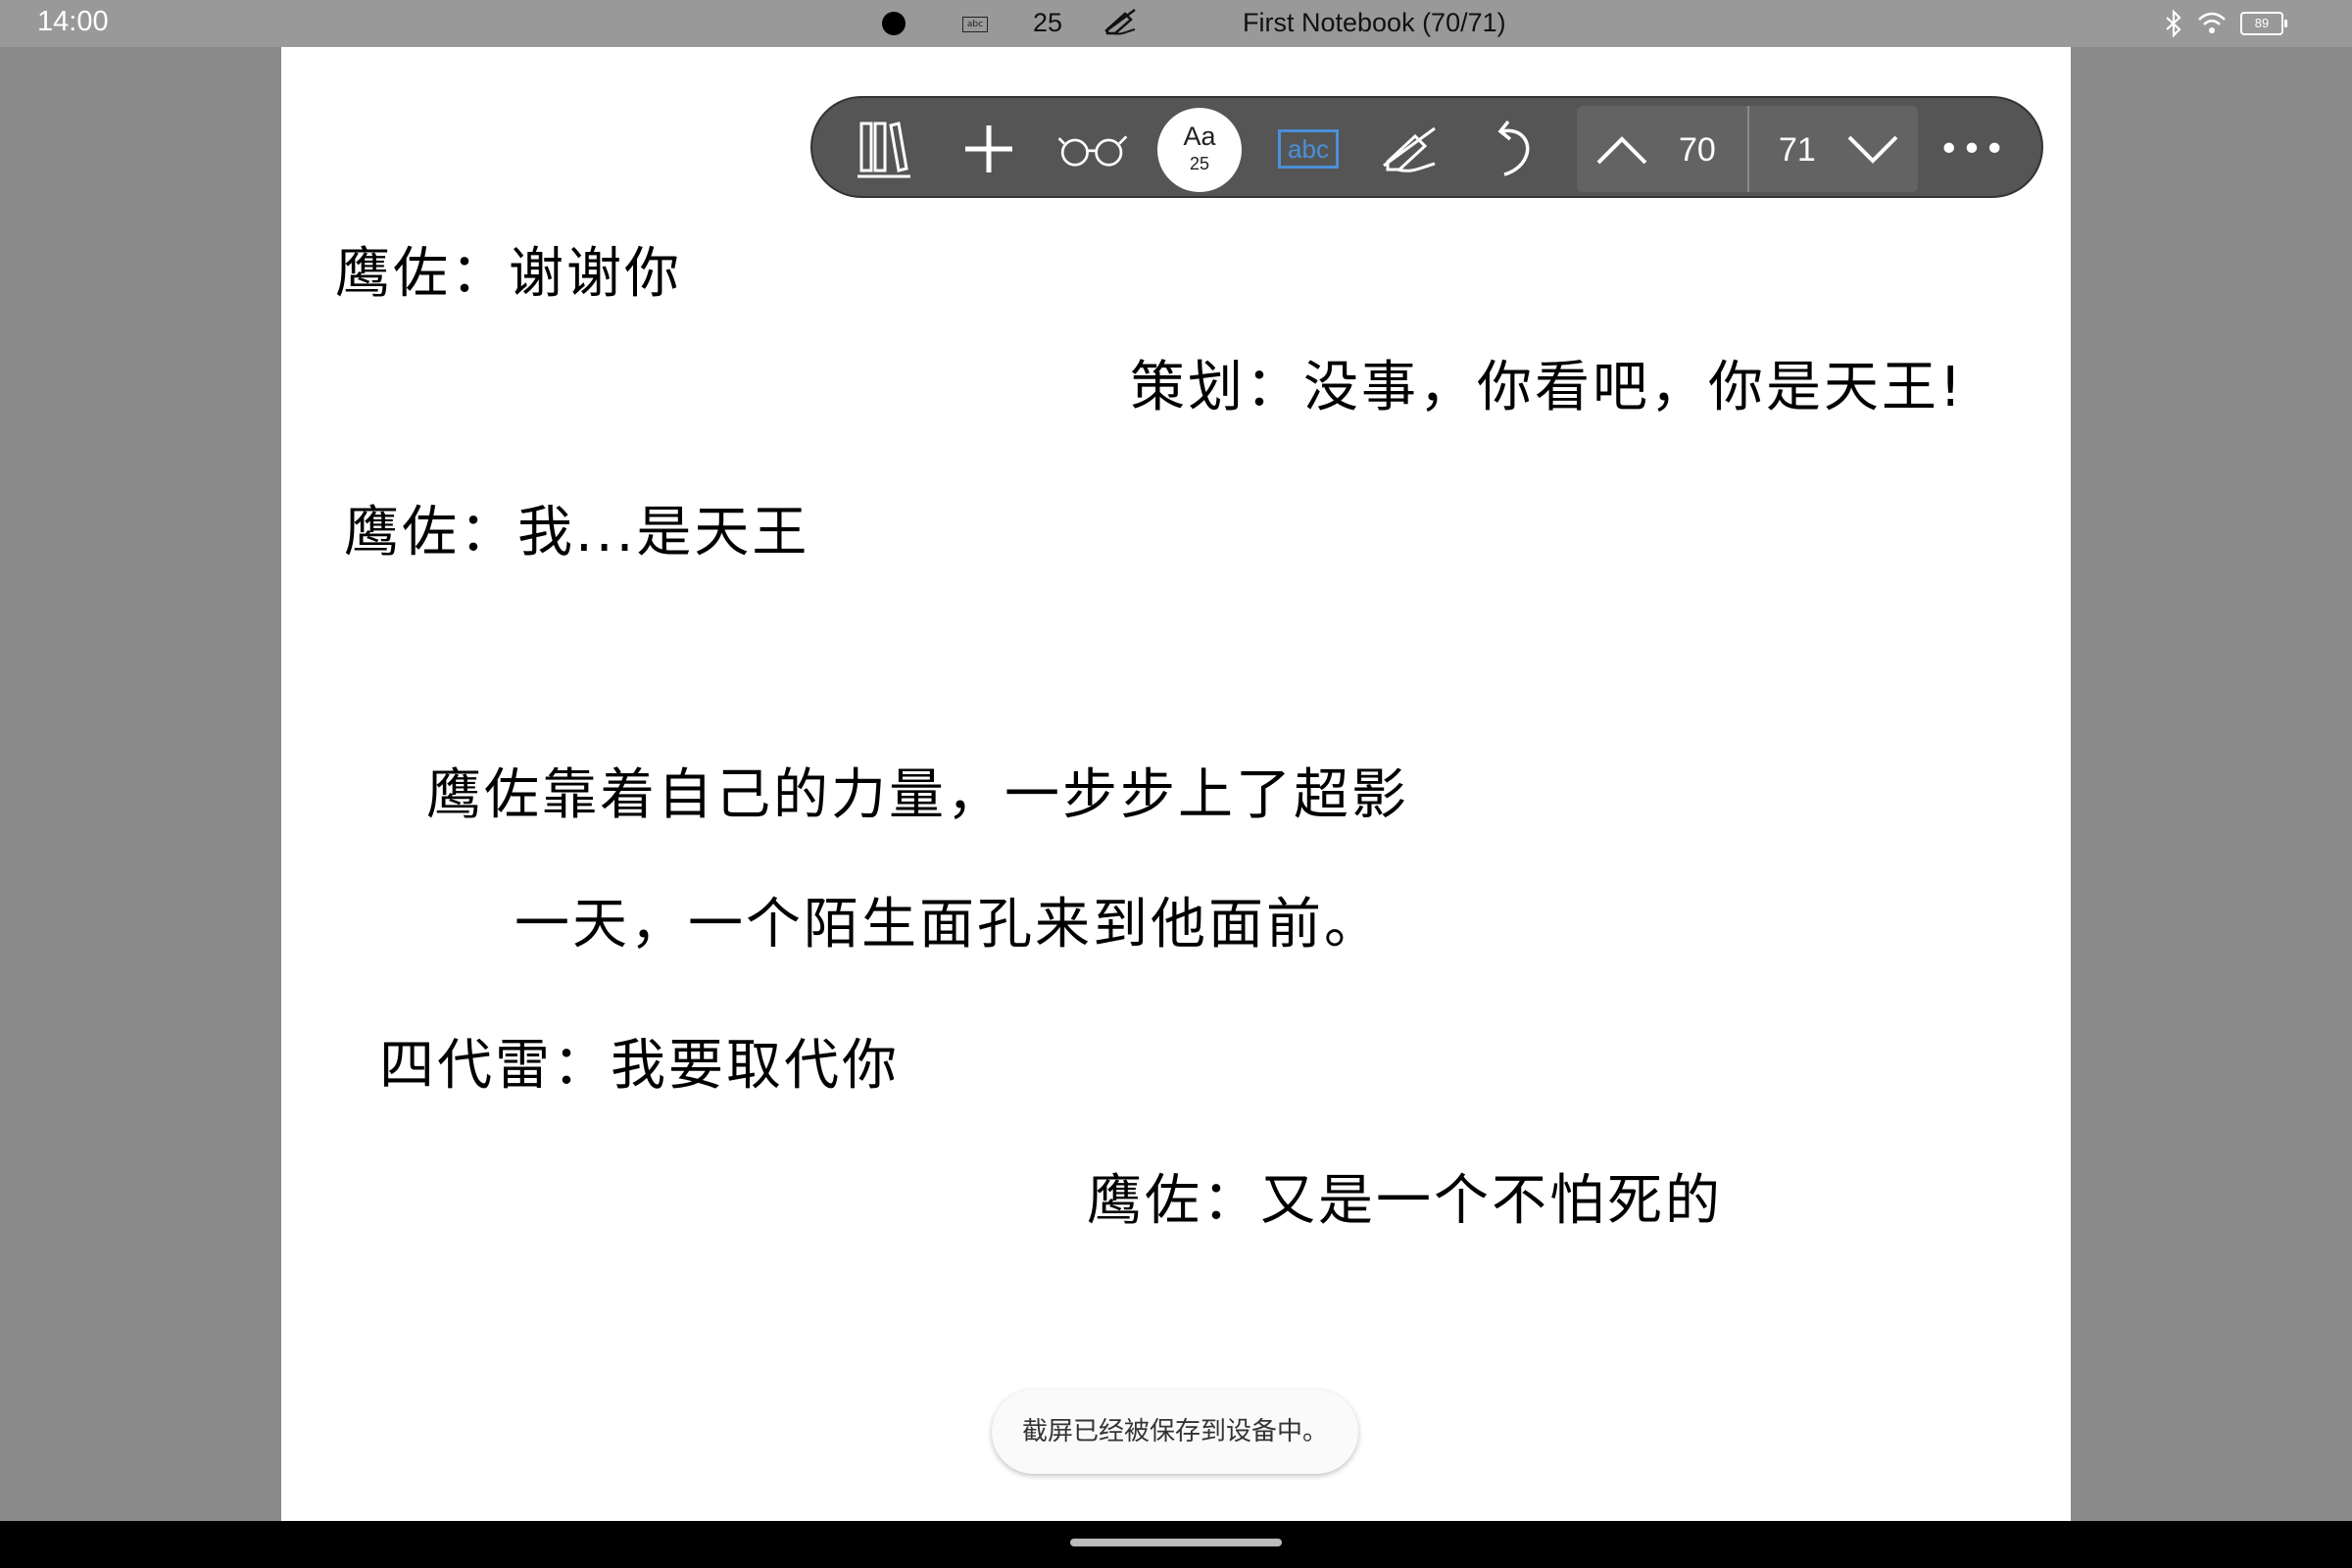  I want to click on record-dot-icon, so click(894, 23).